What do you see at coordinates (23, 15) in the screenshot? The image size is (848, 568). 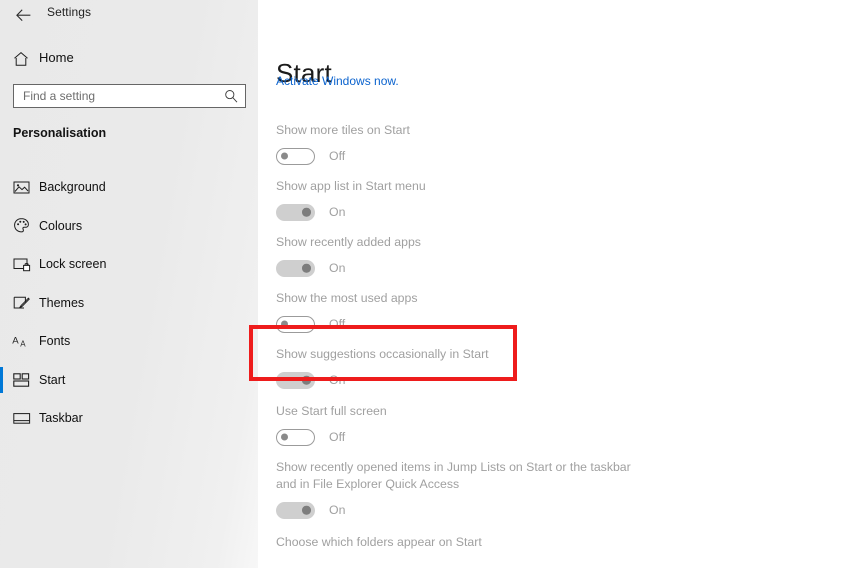 I see `back-arrow-icon` at bounding box center [23, 15].